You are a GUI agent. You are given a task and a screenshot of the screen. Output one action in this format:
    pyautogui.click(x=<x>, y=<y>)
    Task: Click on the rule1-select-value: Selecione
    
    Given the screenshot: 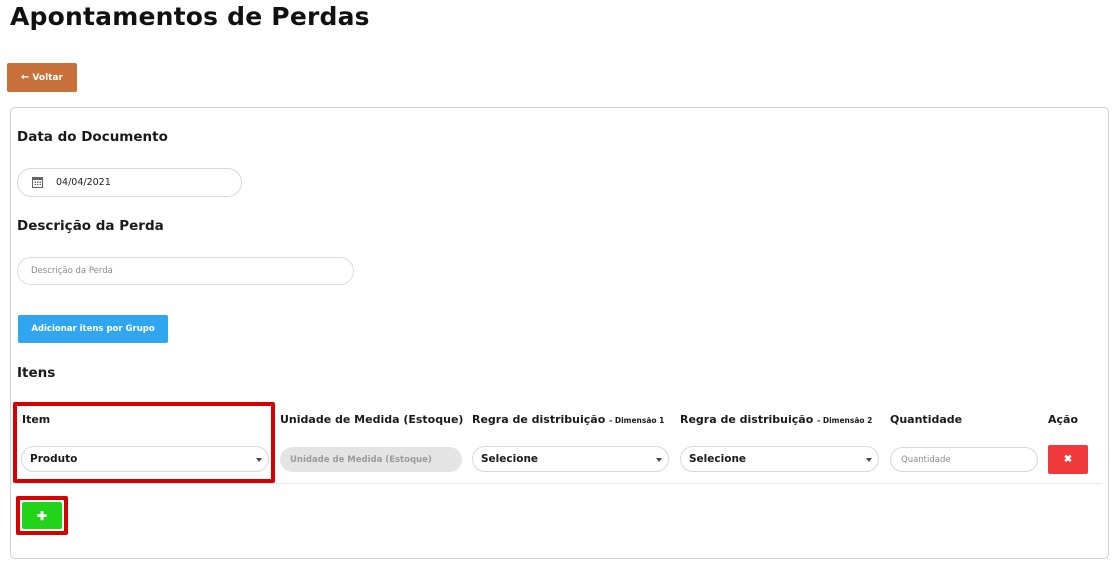 What is the action you would take?
    pyautogui.click(x=510, y=459)
    